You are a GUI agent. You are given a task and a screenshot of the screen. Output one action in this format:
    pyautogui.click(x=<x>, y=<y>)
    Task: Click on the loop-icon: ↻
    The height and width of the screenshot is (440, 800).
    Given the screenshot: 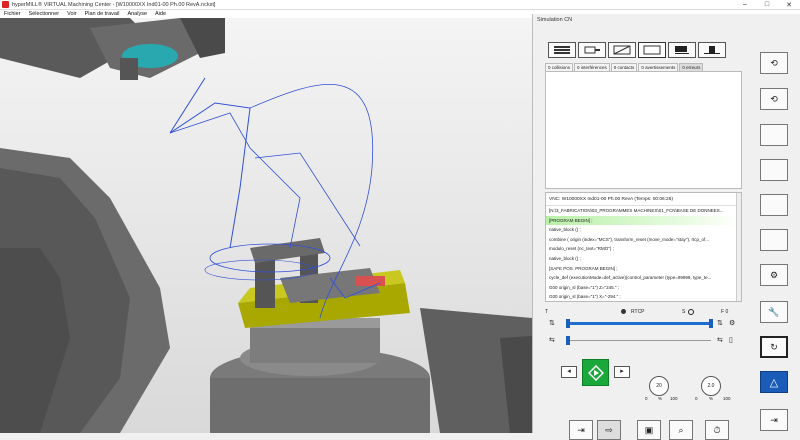 What is the action you would take?
    pyautogui.click(x=774, y=346)
    